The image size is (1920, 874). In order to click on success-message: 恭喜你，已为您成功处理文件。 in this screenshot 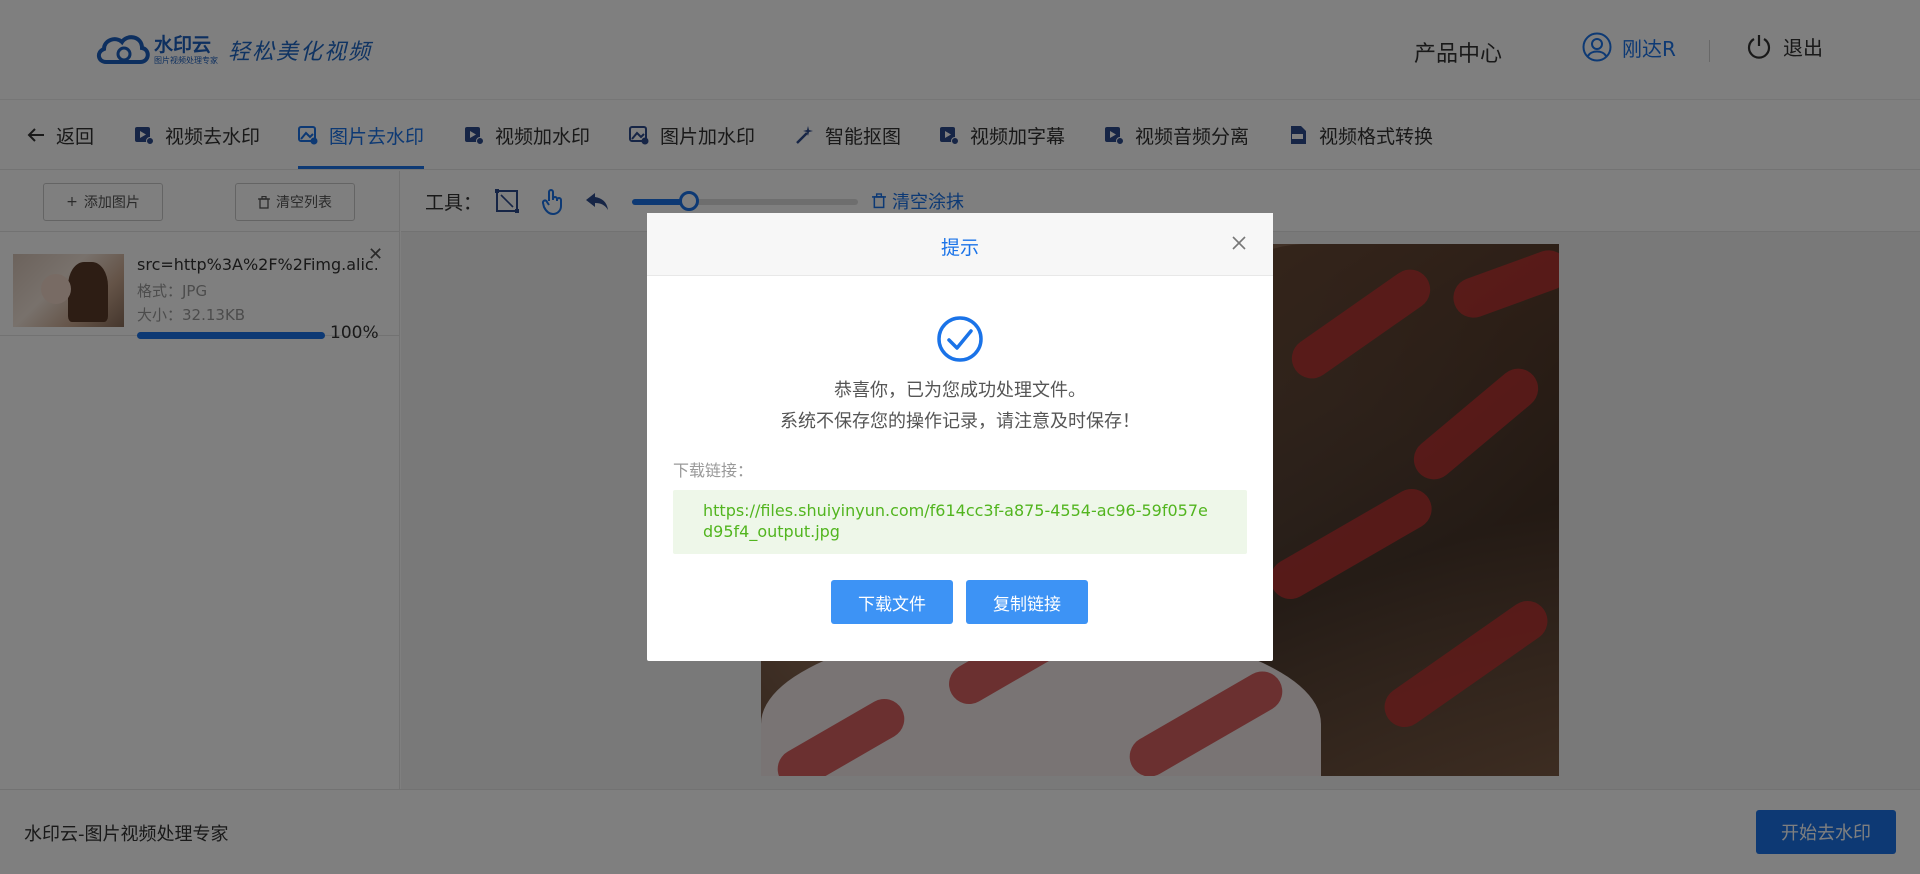, I will do `click(960, 390)`.